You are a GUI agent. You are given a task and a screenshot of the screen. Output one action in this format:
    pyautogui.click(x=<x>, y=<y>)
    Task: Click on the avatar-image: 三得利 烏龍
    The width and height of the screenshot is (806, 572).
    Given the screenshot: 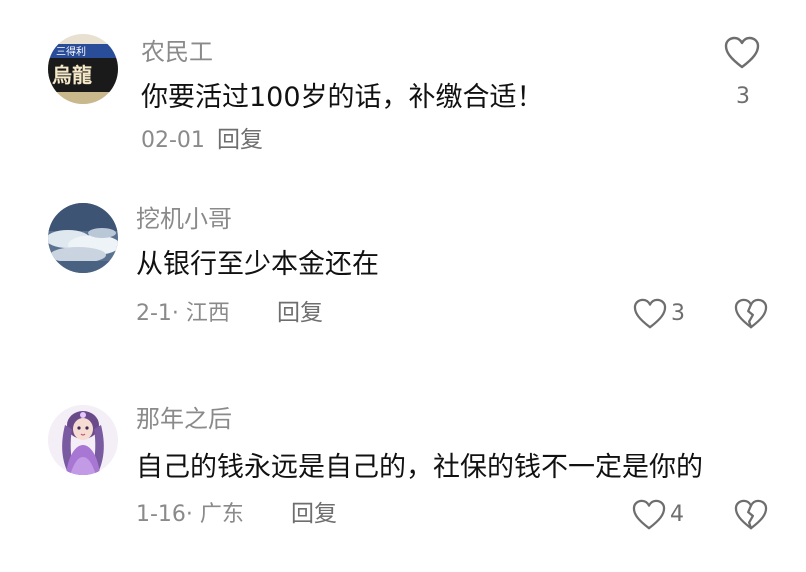 What is the action you would take?
    pyautogui.click(x=83, y=69)
    